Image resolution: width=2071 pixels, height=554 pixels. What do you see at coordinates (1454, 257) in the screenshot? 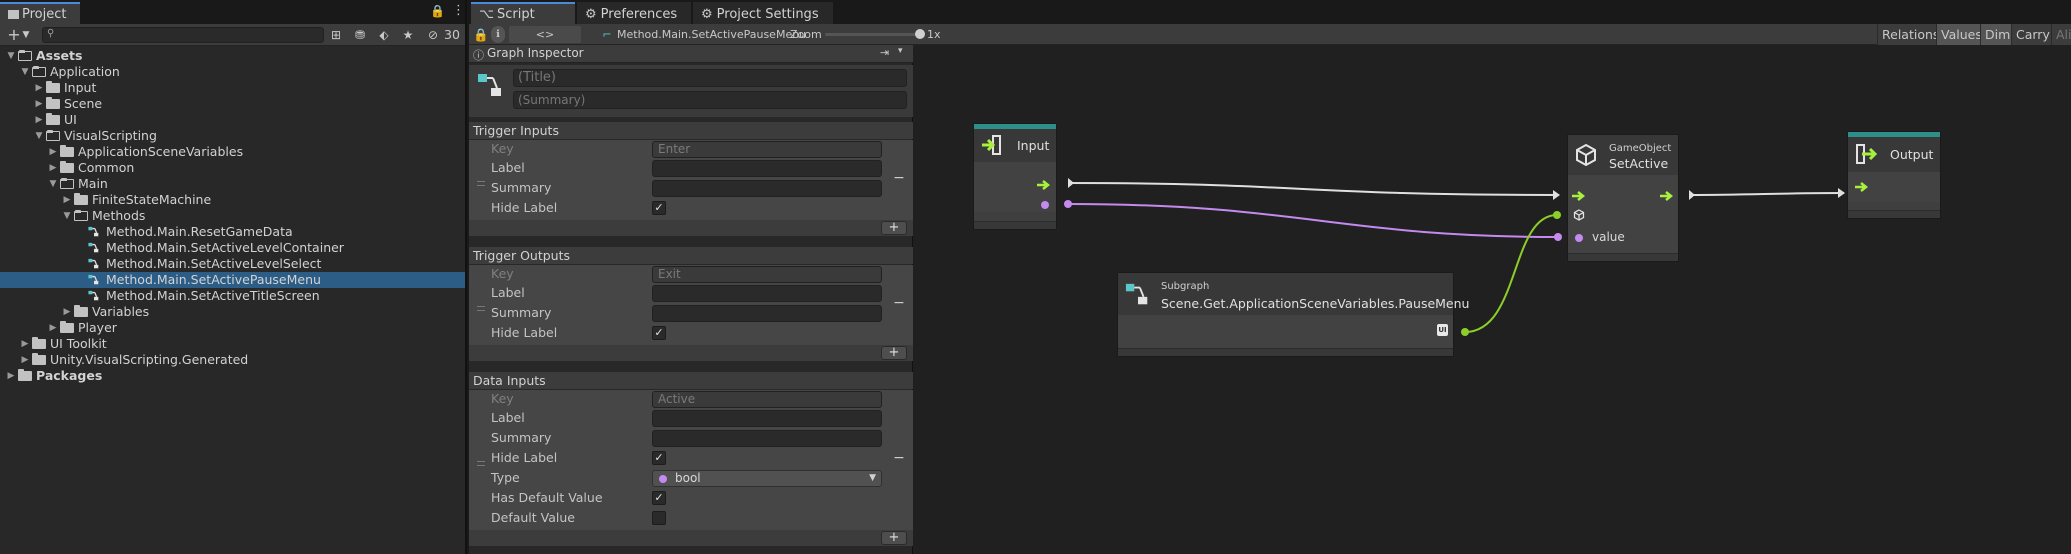
I see `graph-connections` at bounding box center [1454, 257].